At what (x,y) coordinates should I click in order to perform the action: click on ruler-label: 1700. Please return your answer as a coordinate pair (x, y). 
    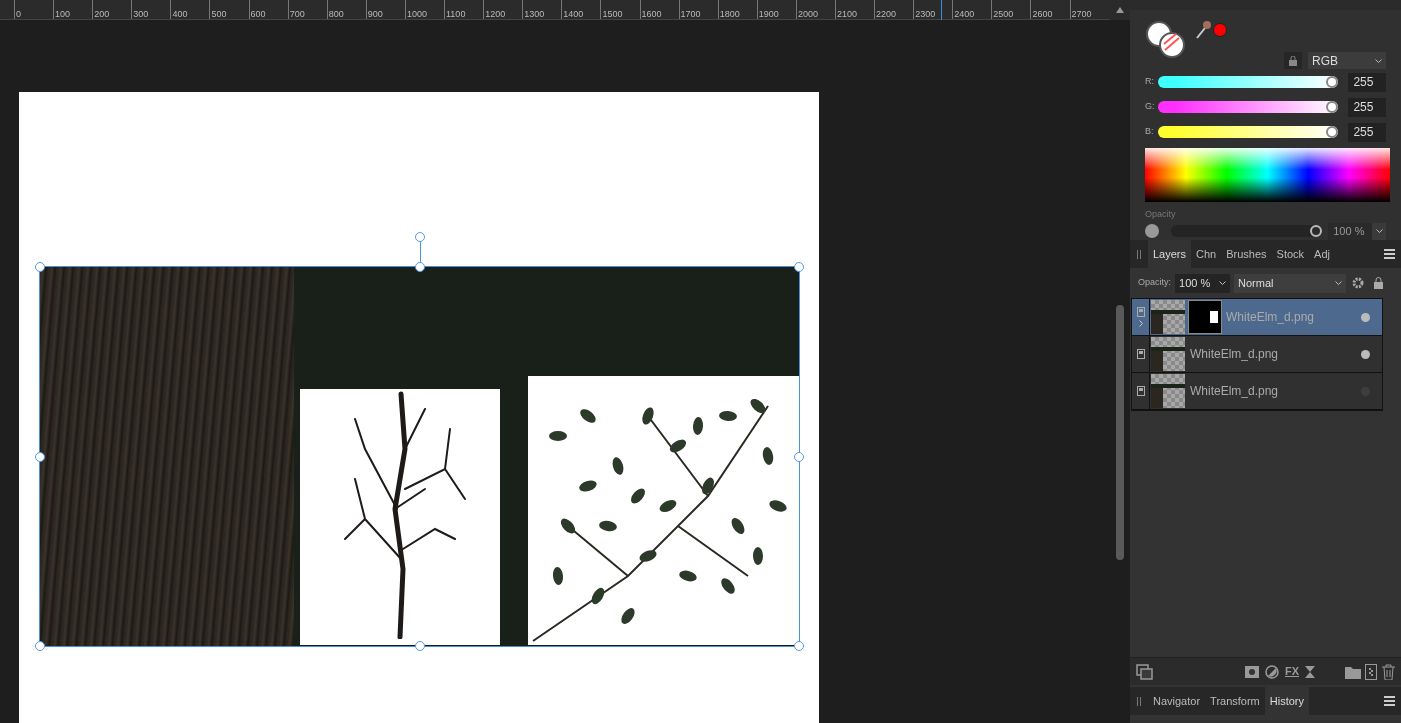
    Looking at the image, I should click on (690, 14).